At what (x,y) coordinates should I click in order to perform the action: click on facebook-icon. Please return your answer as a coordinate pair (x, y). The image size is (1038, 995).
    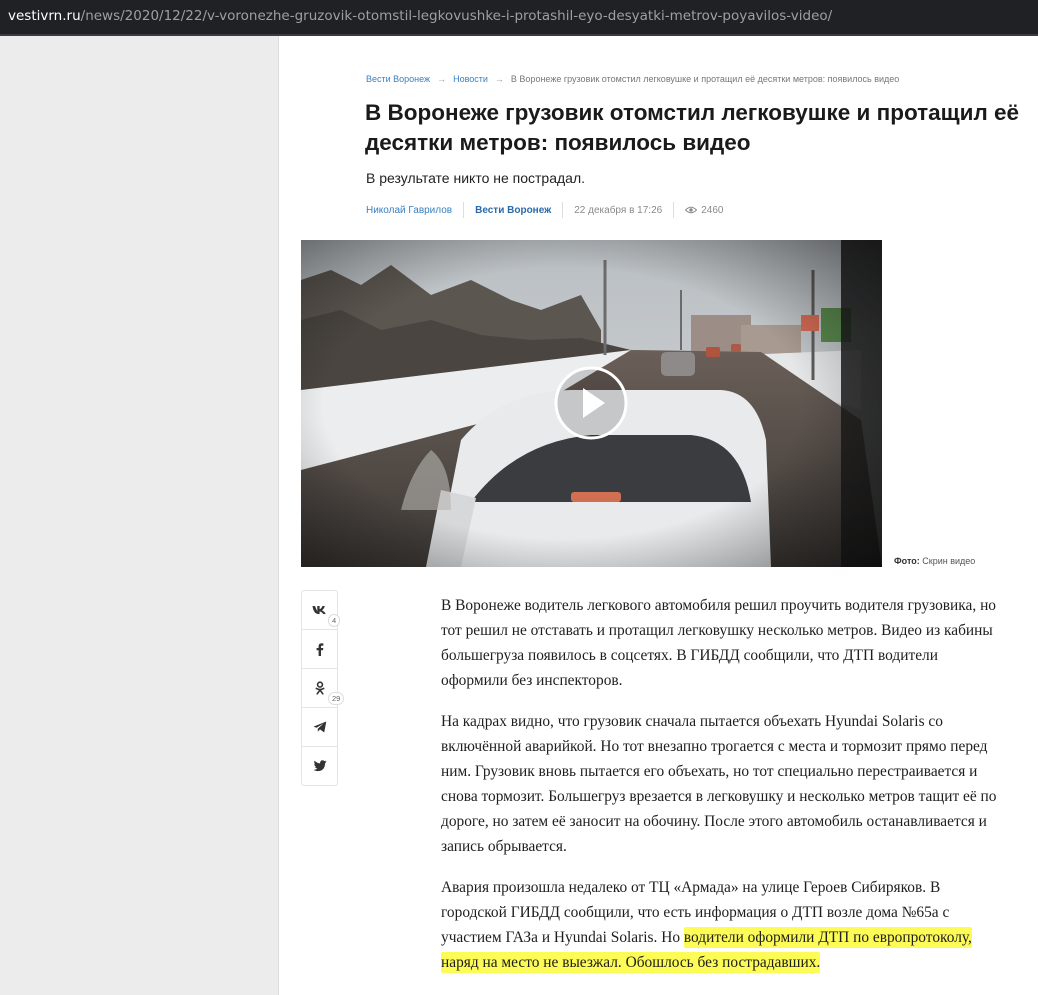
    Looking at the image, I should click on (319, 649).